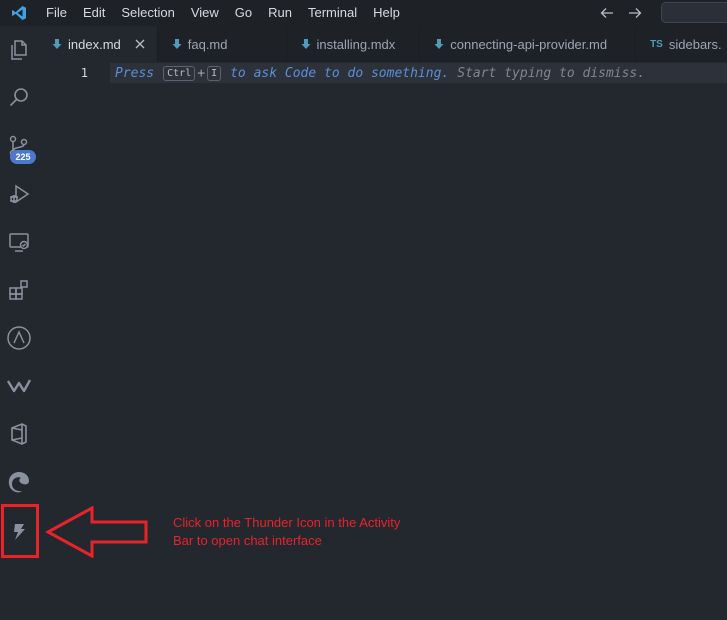 This screenshot has height=620, width=727. What do you see at coordinates (19, 194) in the screenshot?
I see `run-debug-icon` at bounding box center [19, 194].